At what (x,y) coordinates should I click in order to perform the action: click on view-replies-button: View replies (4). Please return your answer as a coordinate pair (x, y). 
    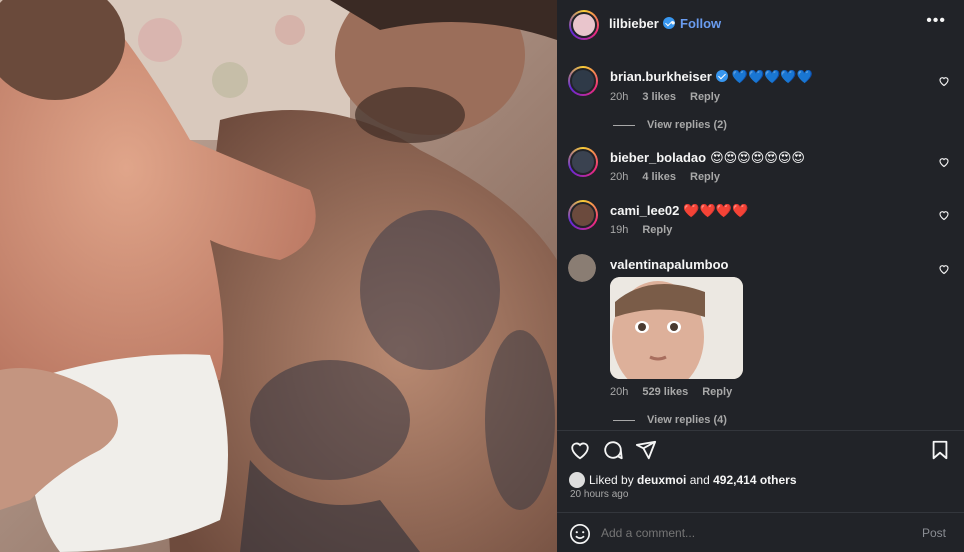
    Looking at the image, I should click on (670, 420).